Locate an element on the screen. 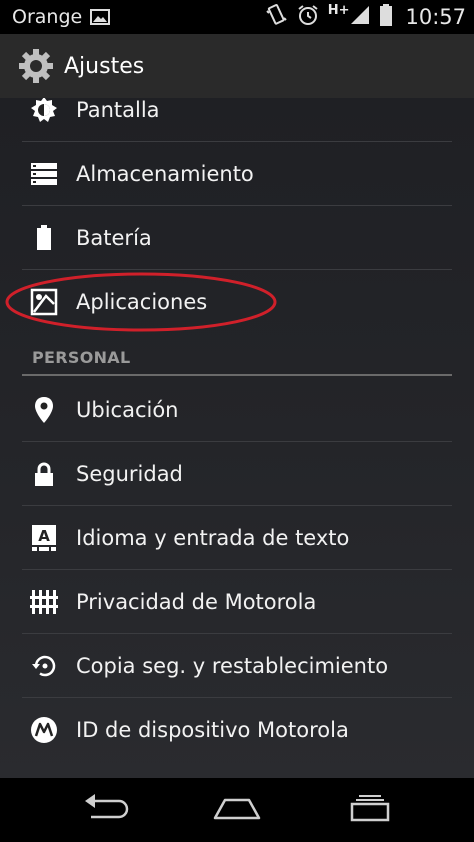 This screenshot has height=842, width=474. display-brightness-icon is located at coordinates (44, 111).